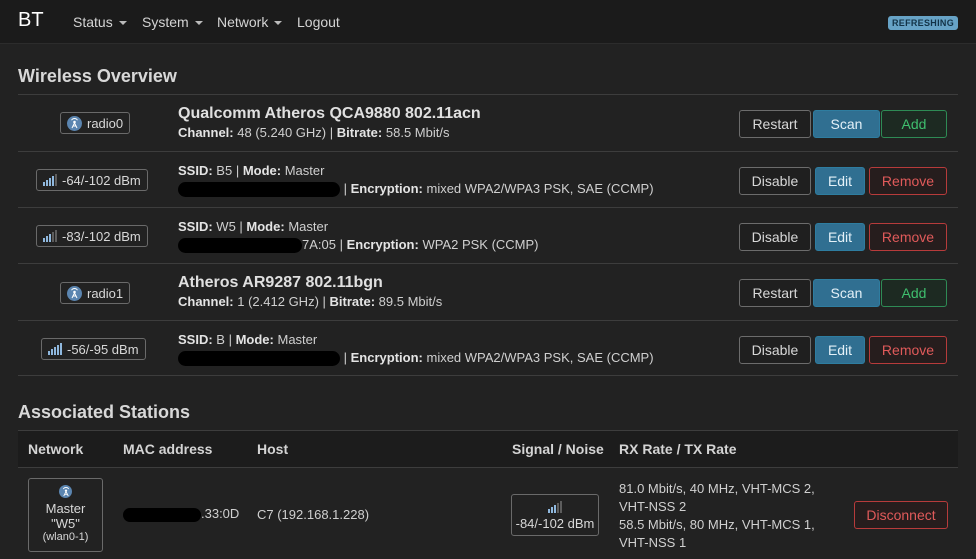 This screenshot has width=976, height=559. I want to click on associated-stations-title: Associated Stations, so click(104, 412).